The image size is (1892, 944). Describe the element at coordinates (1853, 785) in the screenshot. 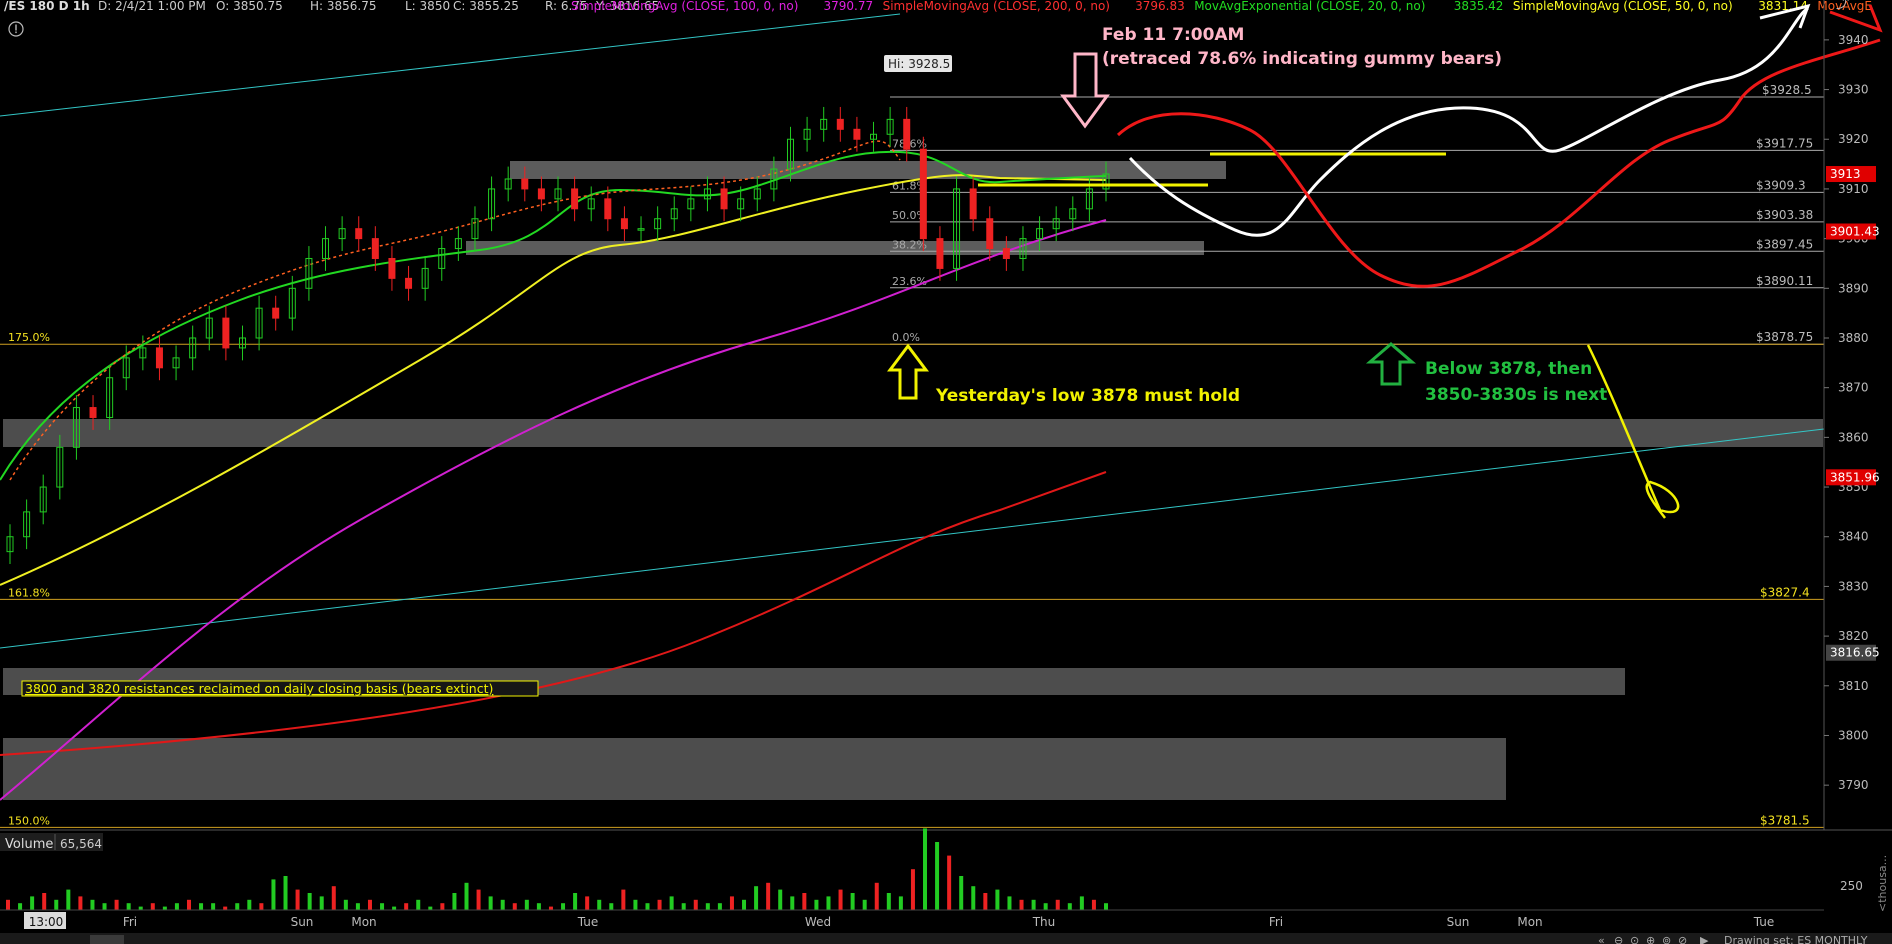

I see `y-tick-label: 3790` at that location.